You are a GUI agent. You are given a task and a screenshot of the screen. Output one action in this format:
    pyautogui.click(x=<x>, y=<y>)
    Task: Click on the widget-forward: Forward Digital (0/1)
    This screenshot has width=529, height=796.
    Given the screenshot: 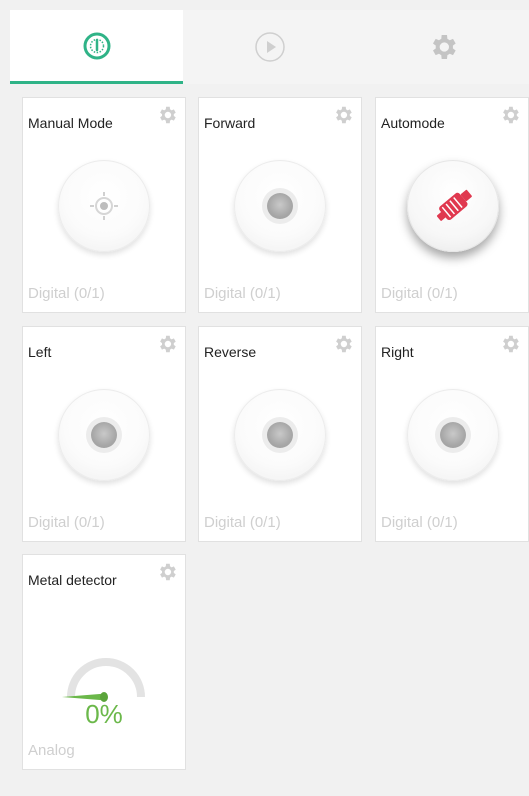 What is the action you would take?
    pyautogui.click(x=280, y=205)
    